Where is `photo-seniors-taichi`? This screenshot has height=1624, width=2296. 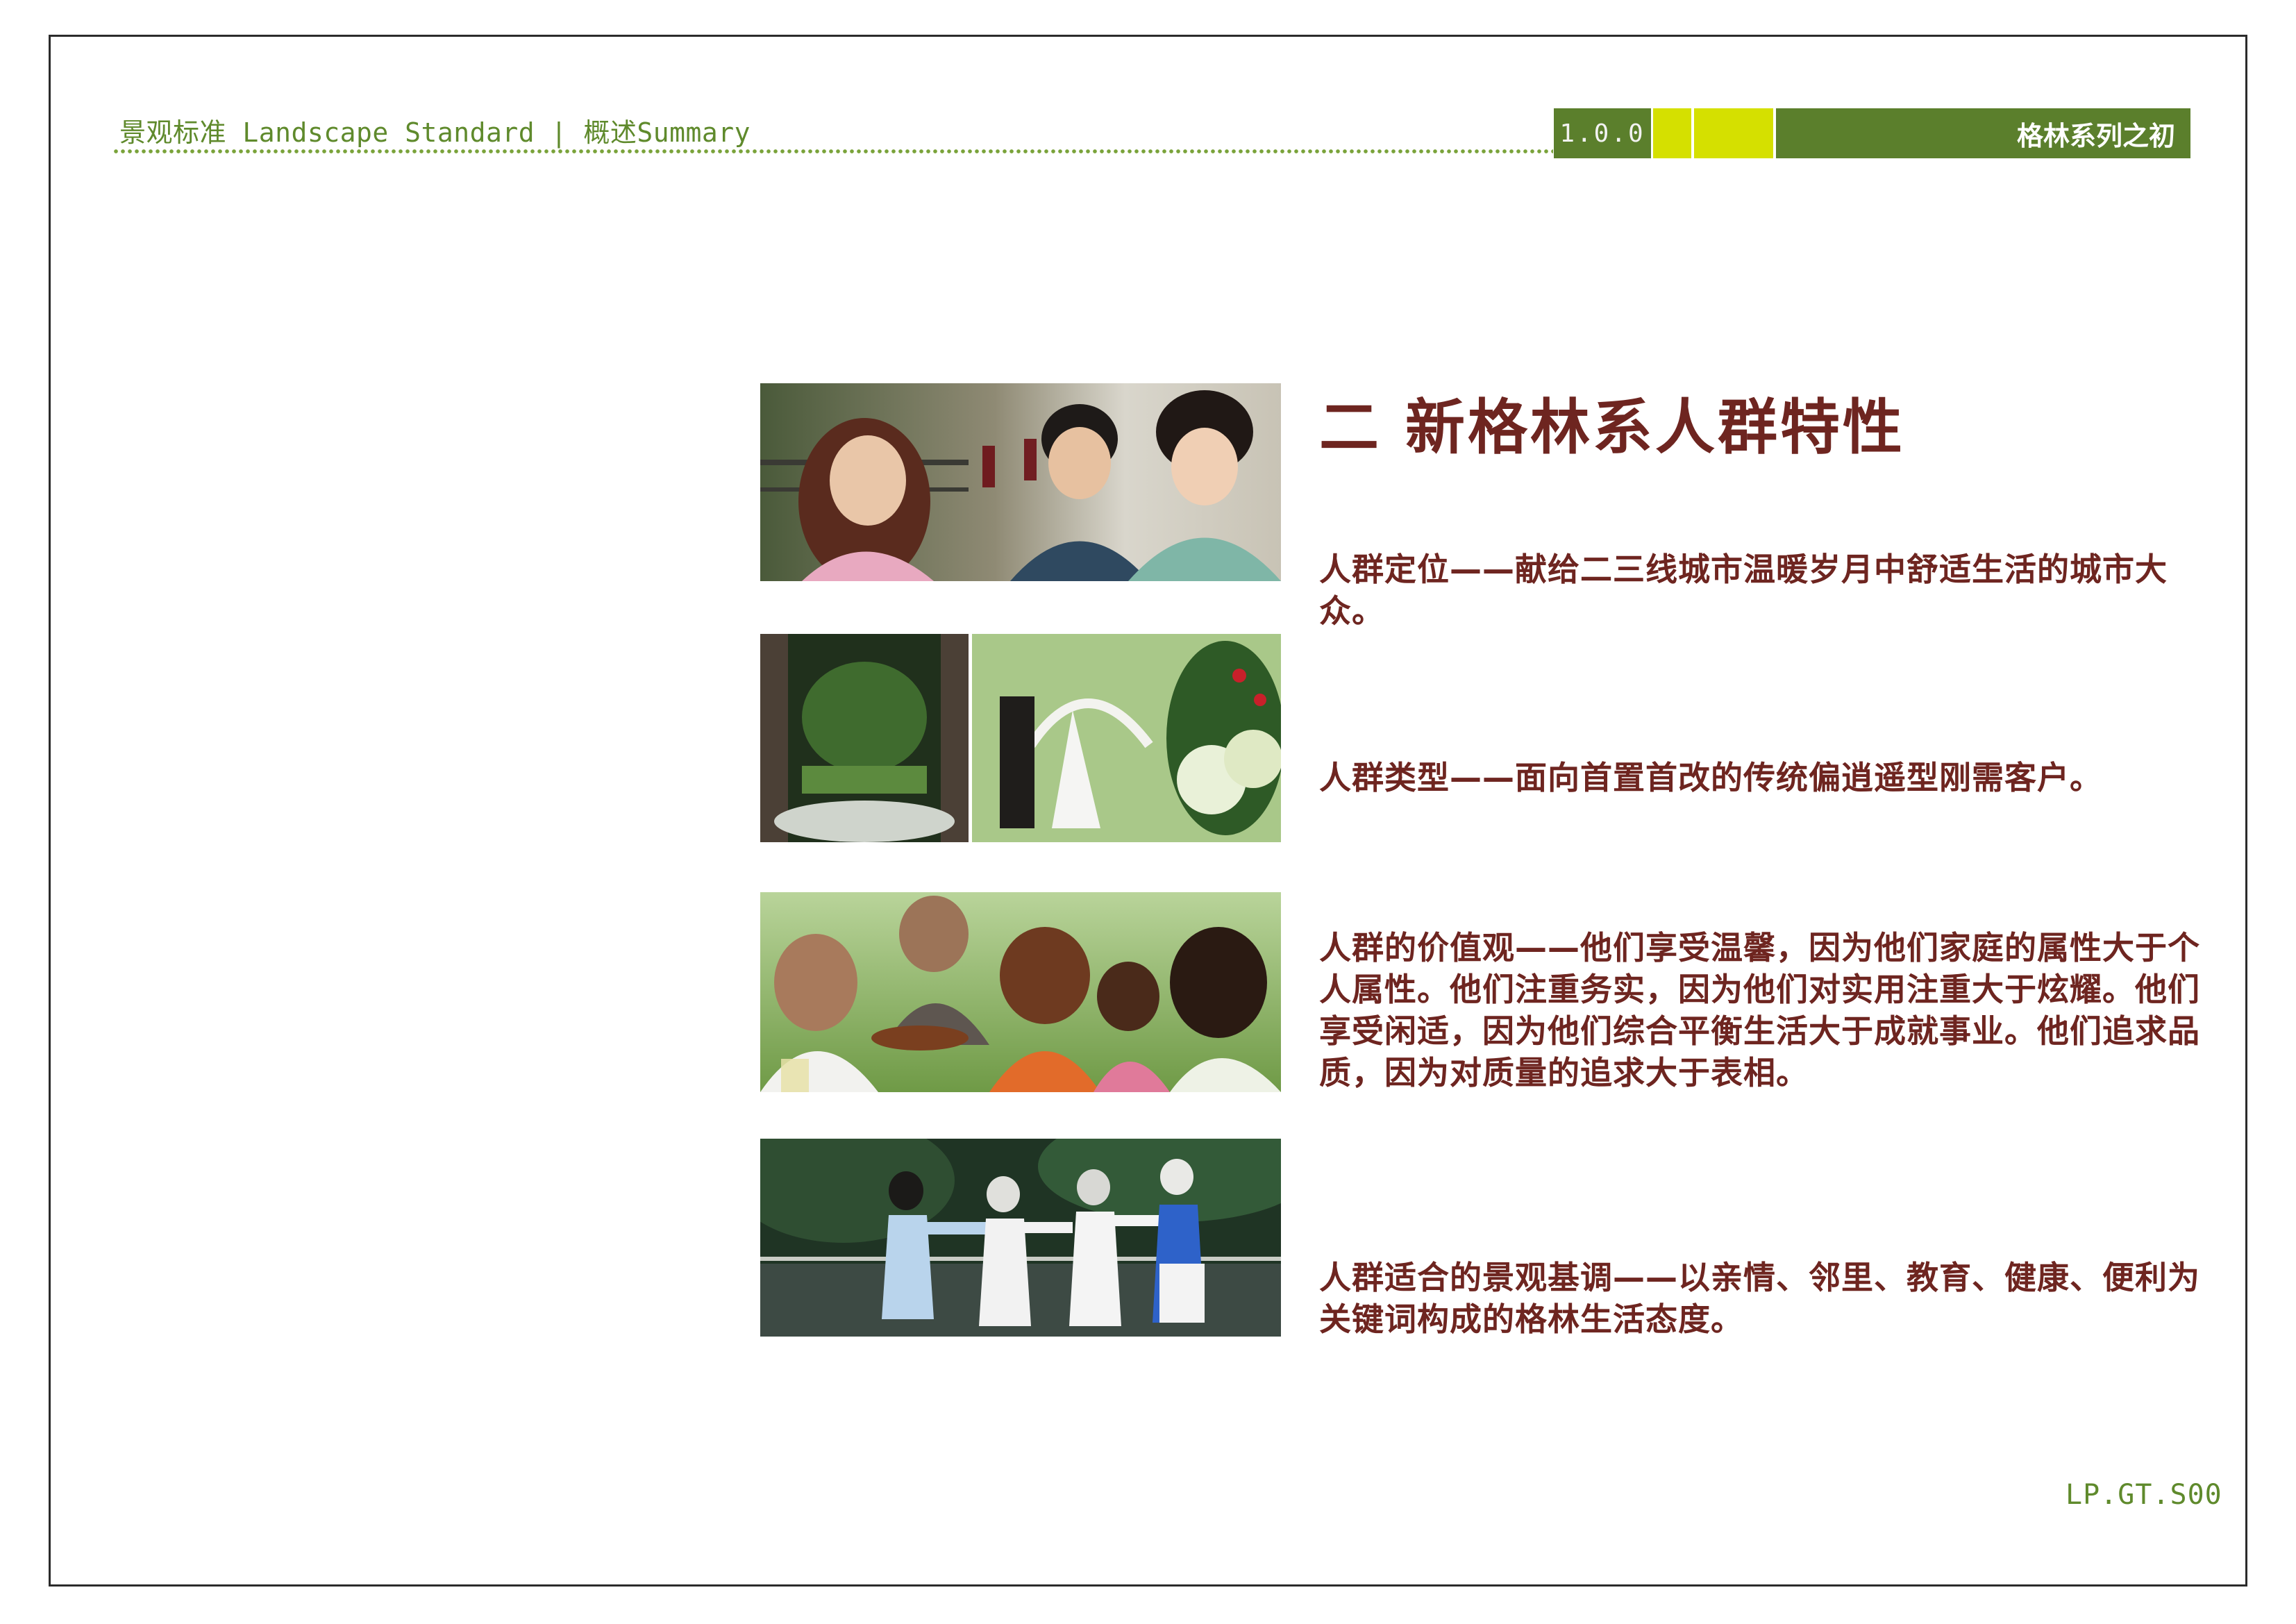
photo-seniors-taichi is located at coordinates (1020, 1238).